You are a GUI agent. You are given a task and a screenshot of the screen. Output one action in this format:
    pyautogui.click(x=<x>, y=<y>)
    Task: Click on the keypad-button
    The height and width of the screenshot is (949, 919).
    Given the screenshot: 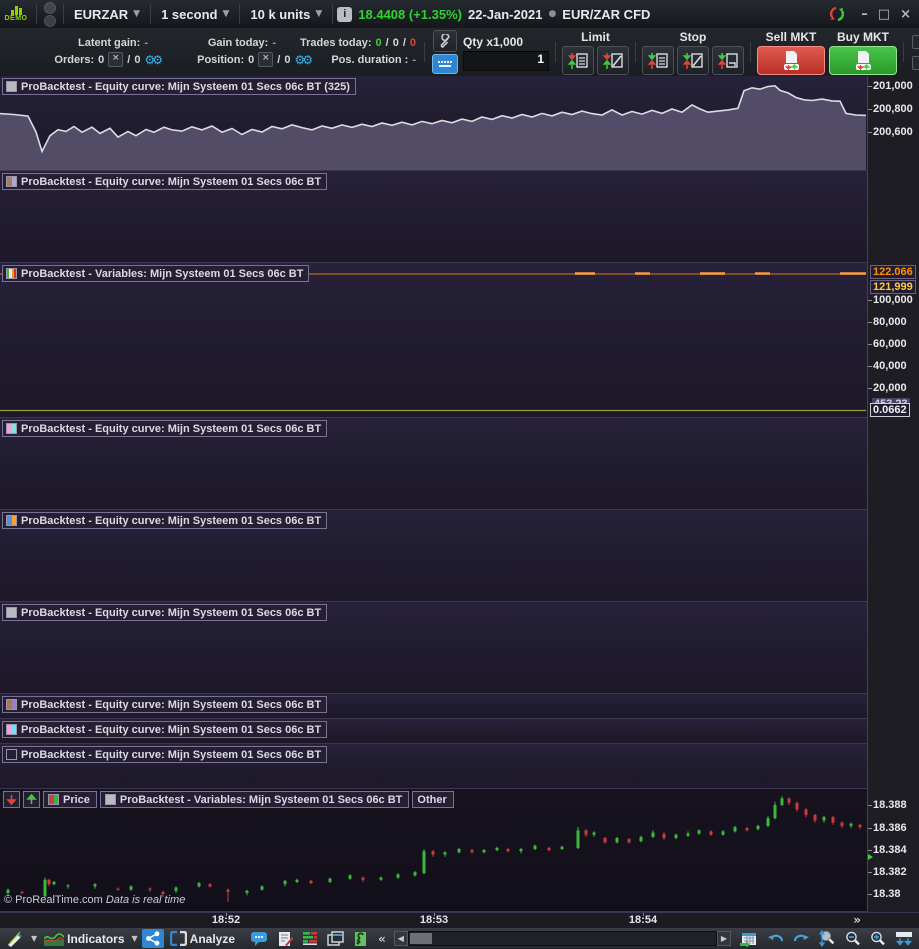 What is the action you would take?
    pyautogui.click(x=445, y=64)
    